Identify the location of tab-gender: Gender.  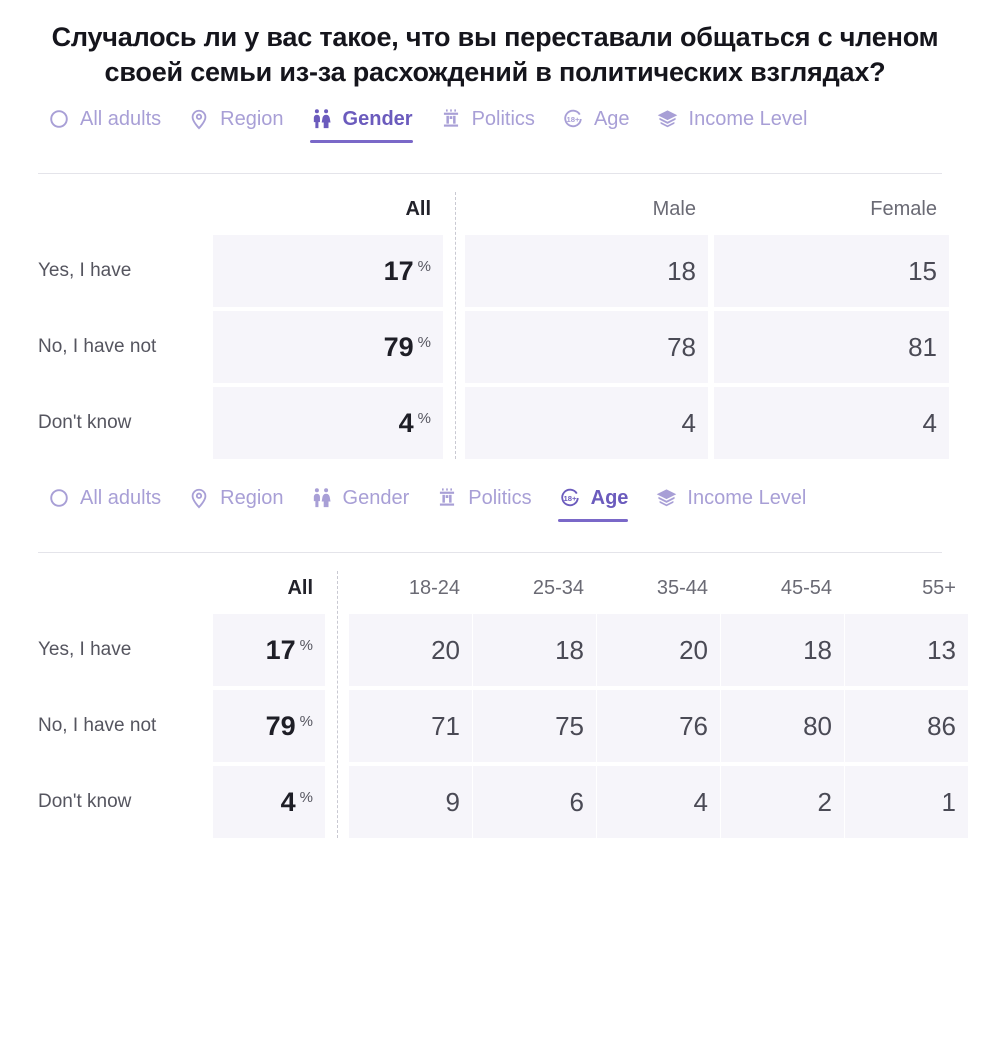
(361, 122).